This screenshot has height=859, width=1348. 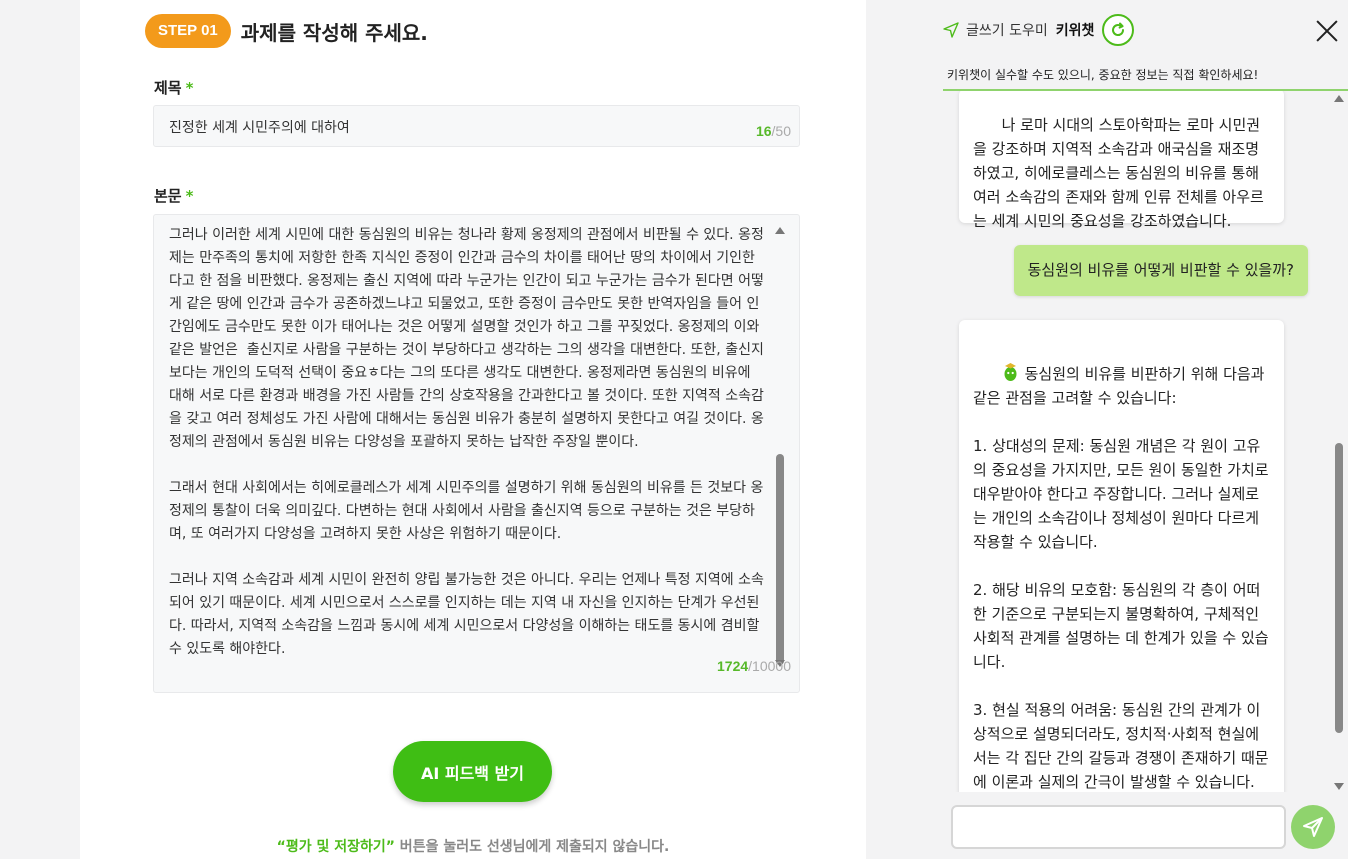 What do you see at coordinates (1075, 31) in the screenshot?
I see `chat-header-name: 키위챗` at bounding box center [1075, 31].